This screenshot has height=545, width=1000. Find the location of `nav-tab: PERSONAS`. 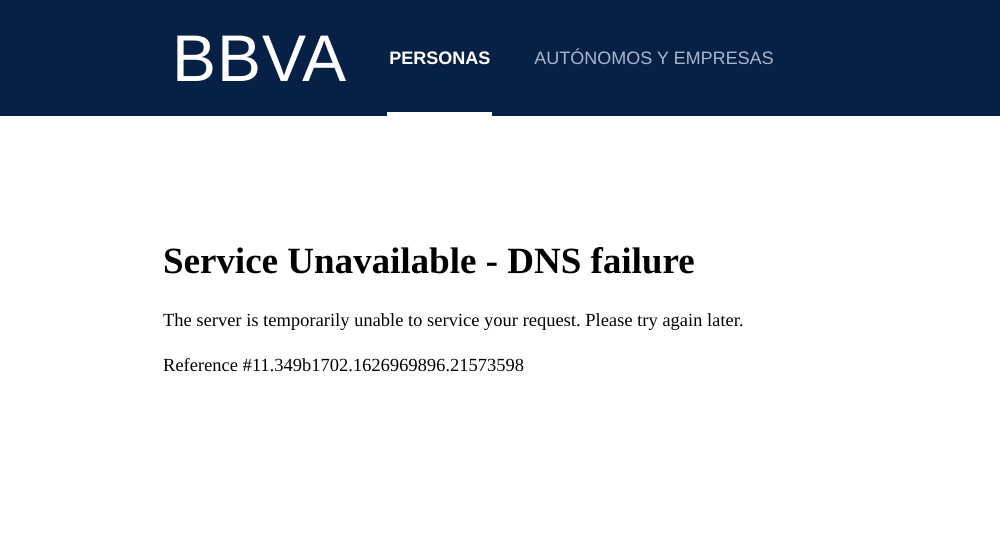

nav-tab: PERSONAS is located at coordinates (439, 58).